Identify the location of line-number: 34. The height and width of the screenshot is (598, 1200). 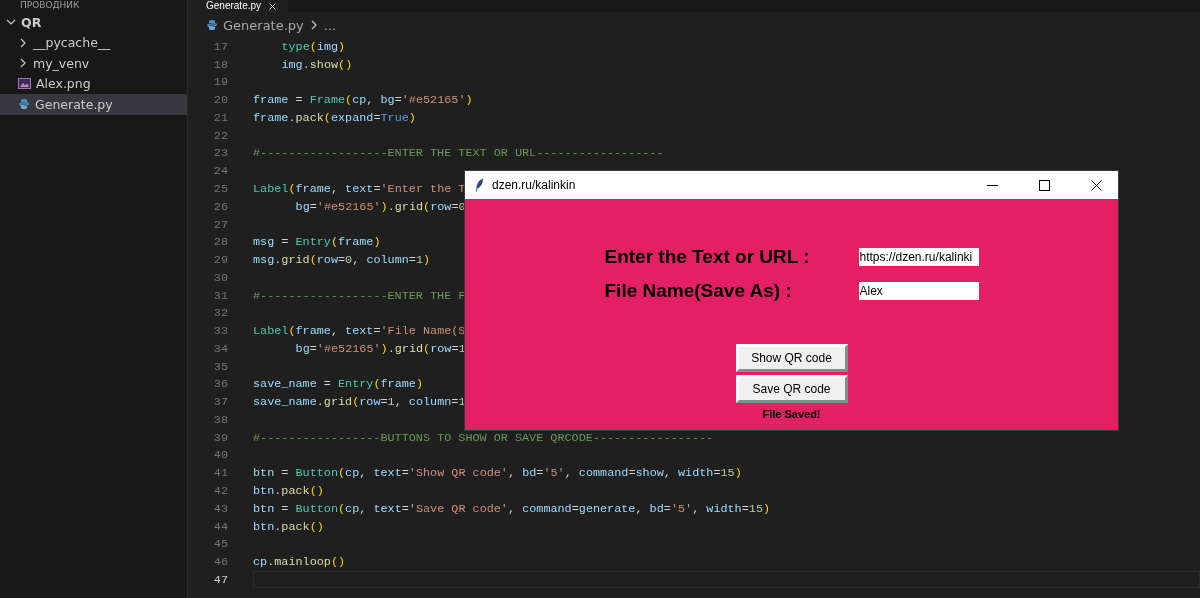
(220, 348).